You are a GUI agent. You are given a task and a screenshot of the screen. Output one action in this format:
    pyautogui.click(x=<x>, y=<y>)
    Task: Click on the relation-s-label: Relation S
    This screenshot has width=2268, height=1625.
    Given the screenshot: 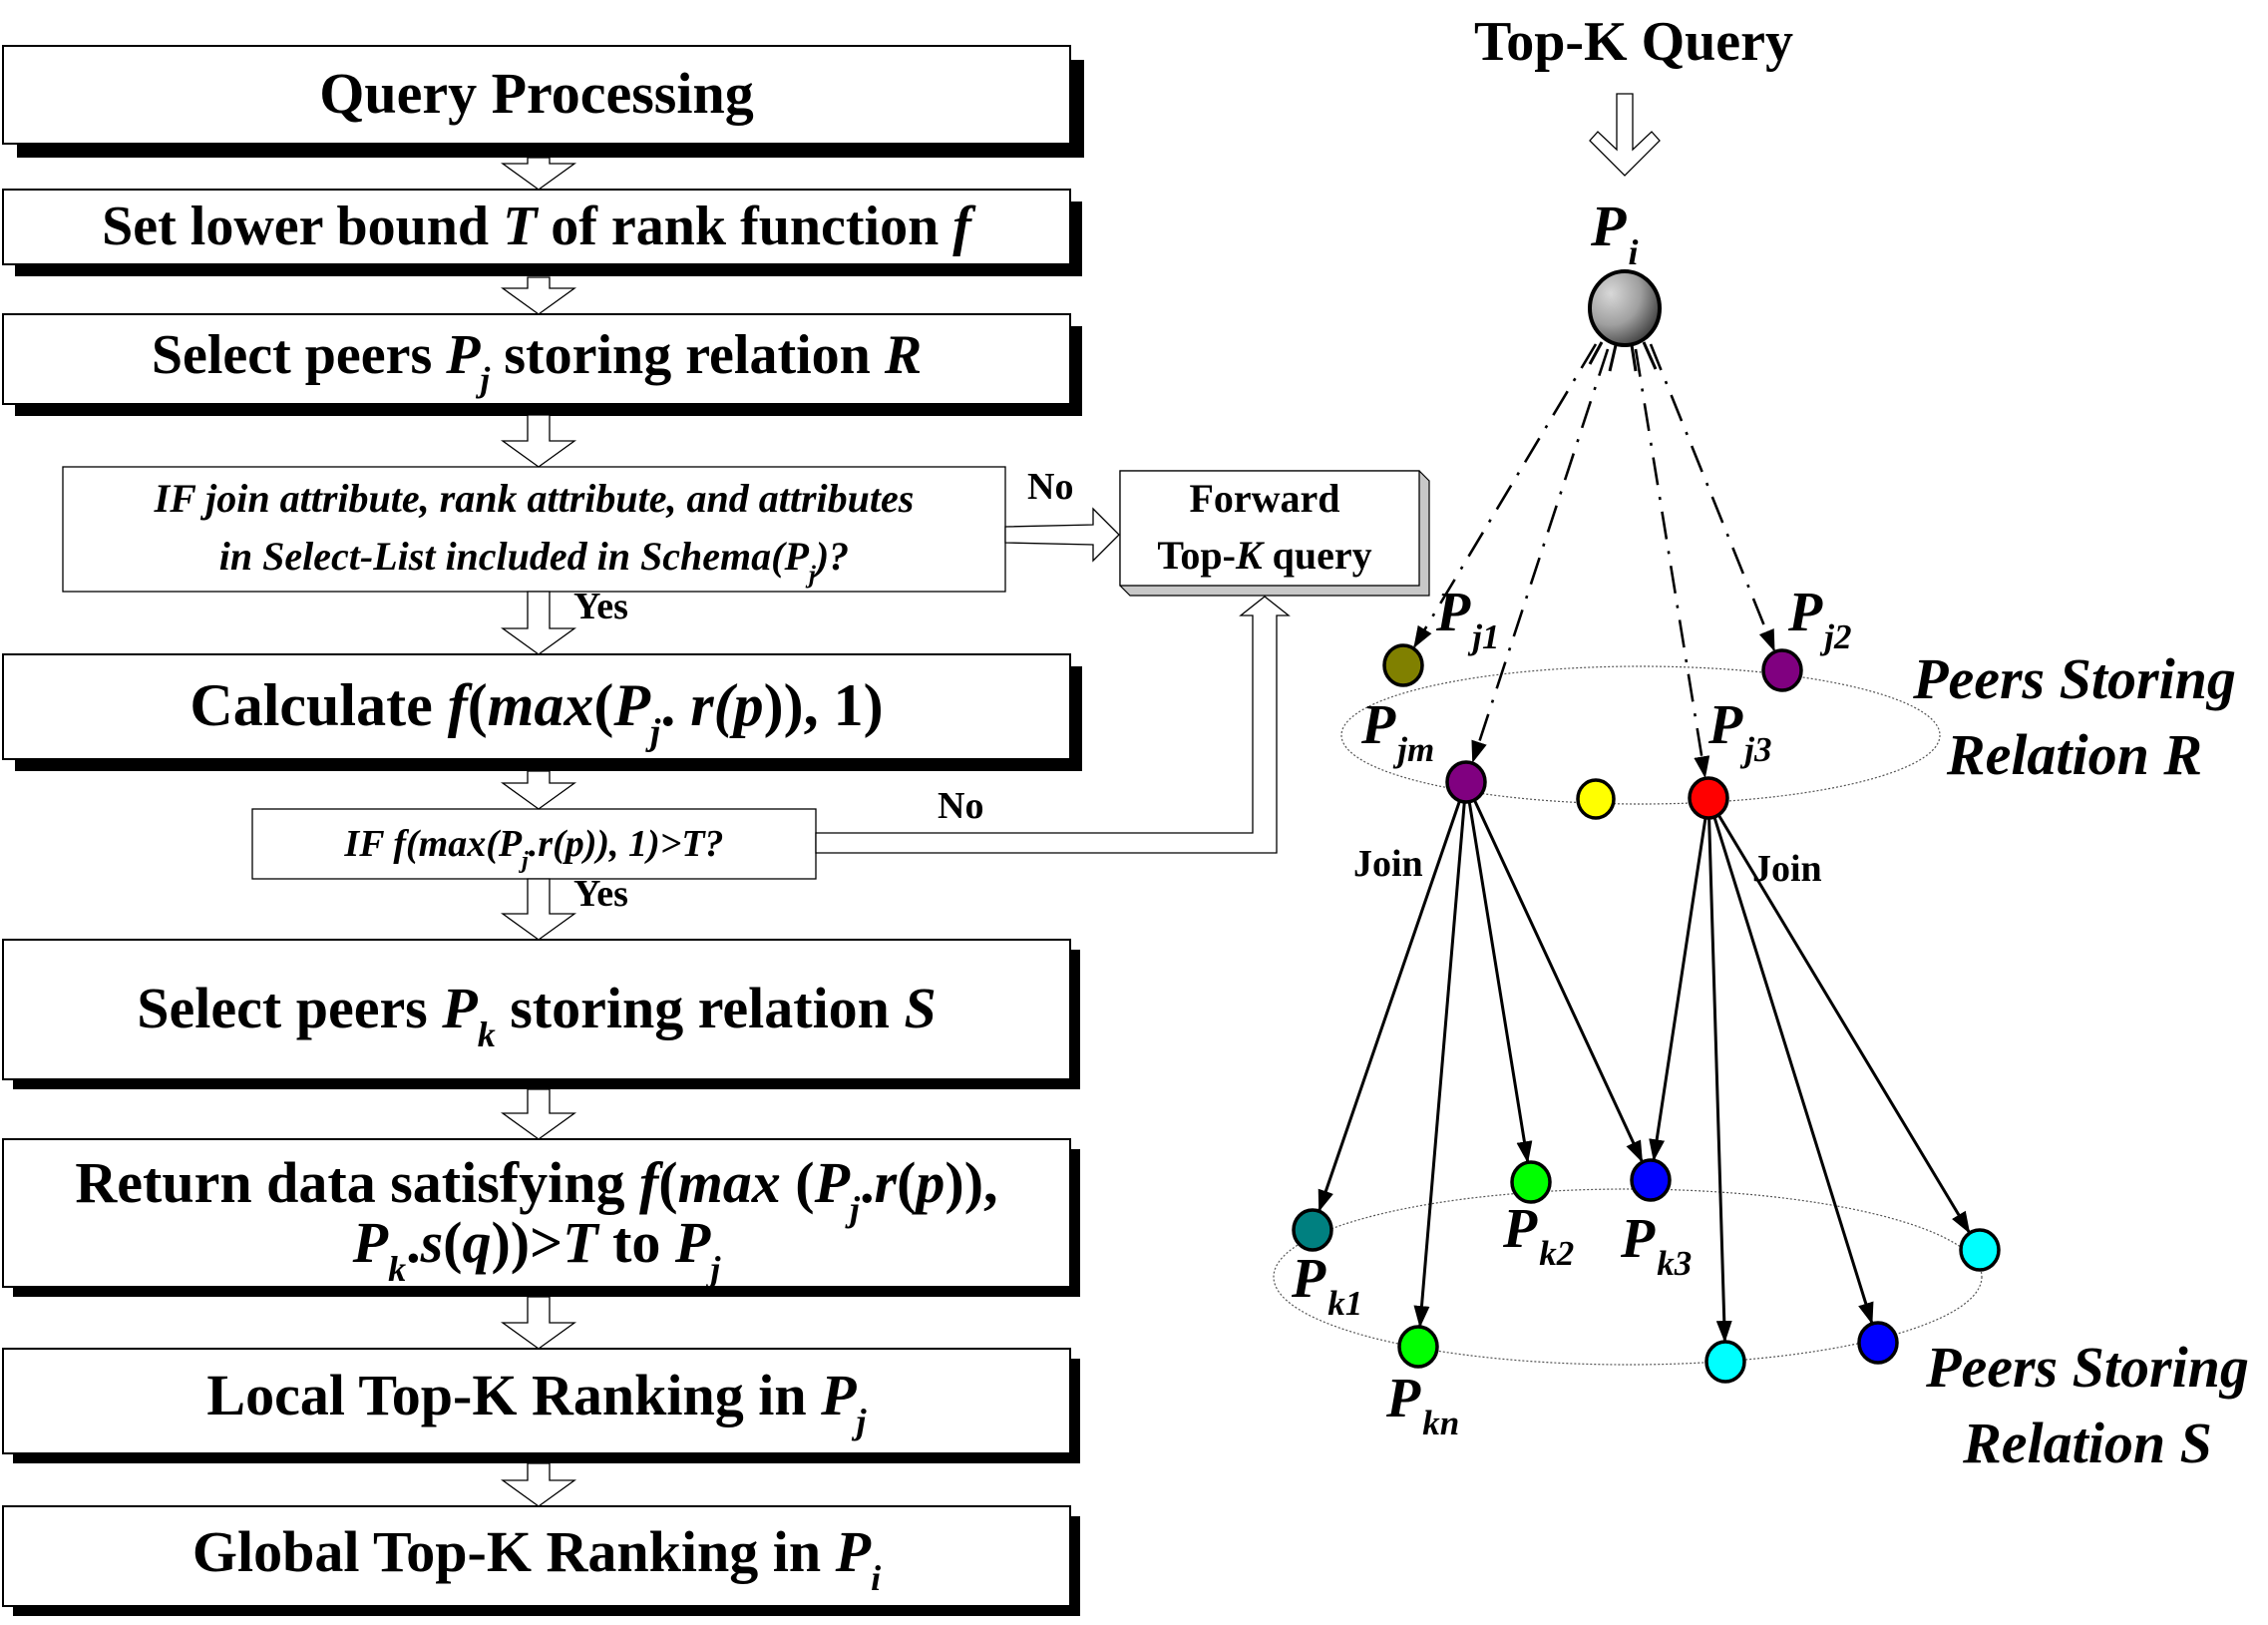 What is the action you would take?
    pyautogui.click(x=2087, y=1443)
    